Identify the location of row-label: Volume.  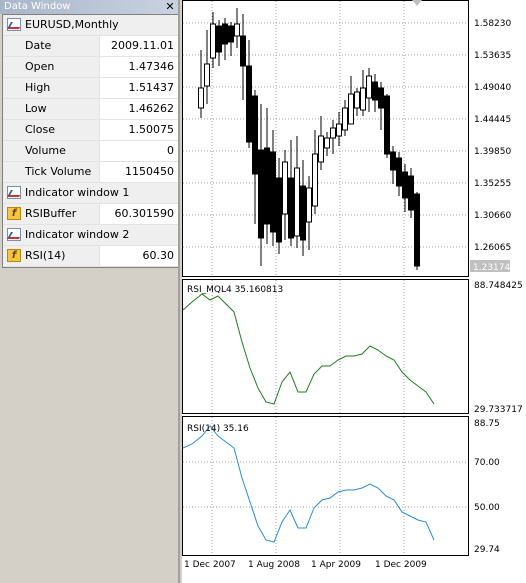
(45, 150).